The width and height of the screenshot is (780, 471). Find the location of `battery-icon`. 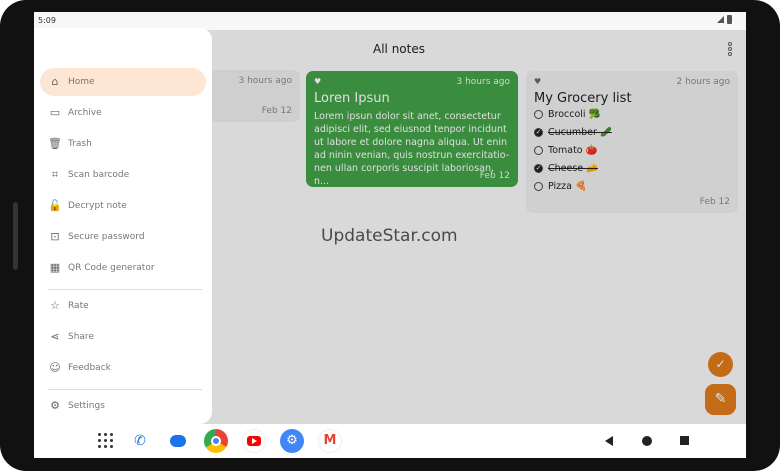

battery-icon is located at coordinates (729, 19).